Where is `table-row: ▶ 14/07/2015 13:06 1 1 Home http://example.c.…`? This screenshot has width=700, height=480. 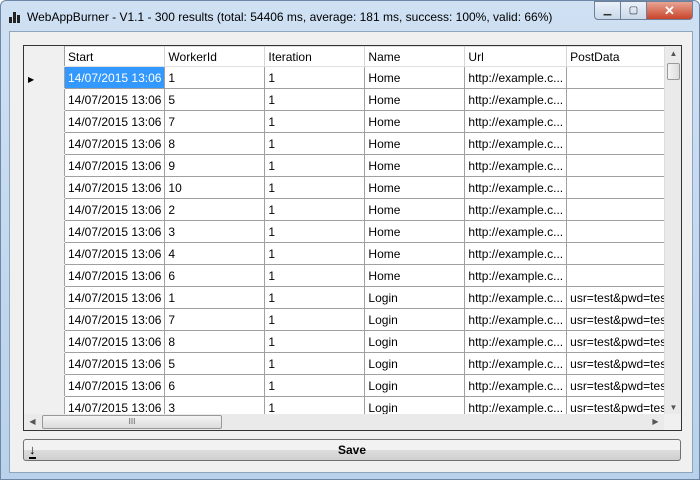 table-row: ▶ 14/07/2015 13:06 1 1 Home http://example.c.… is located at coordinates (349, 77).